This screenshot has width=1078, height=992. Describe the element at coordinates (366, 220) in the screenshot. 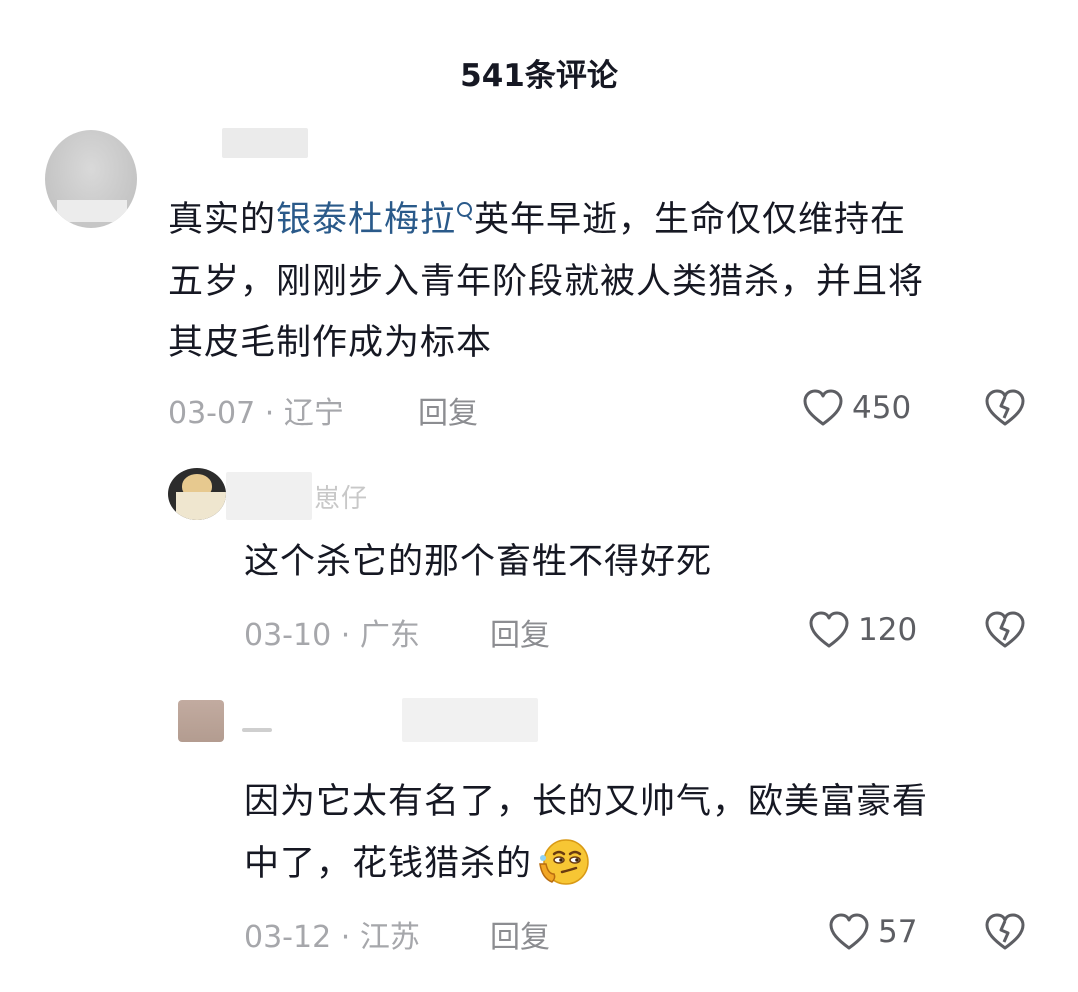

I see `topic-link-label: 银泰杜梅拉` at that location.